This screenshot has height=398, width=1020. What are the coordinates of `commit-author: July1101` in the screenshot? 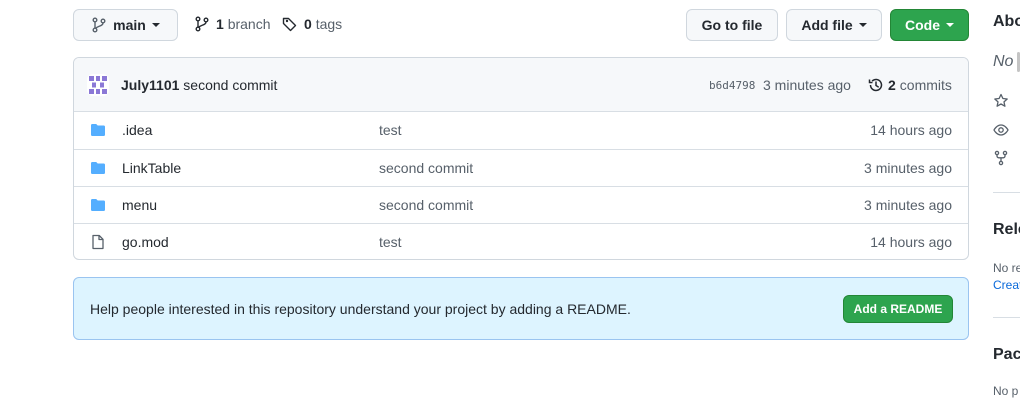 It's located at (150, 85).